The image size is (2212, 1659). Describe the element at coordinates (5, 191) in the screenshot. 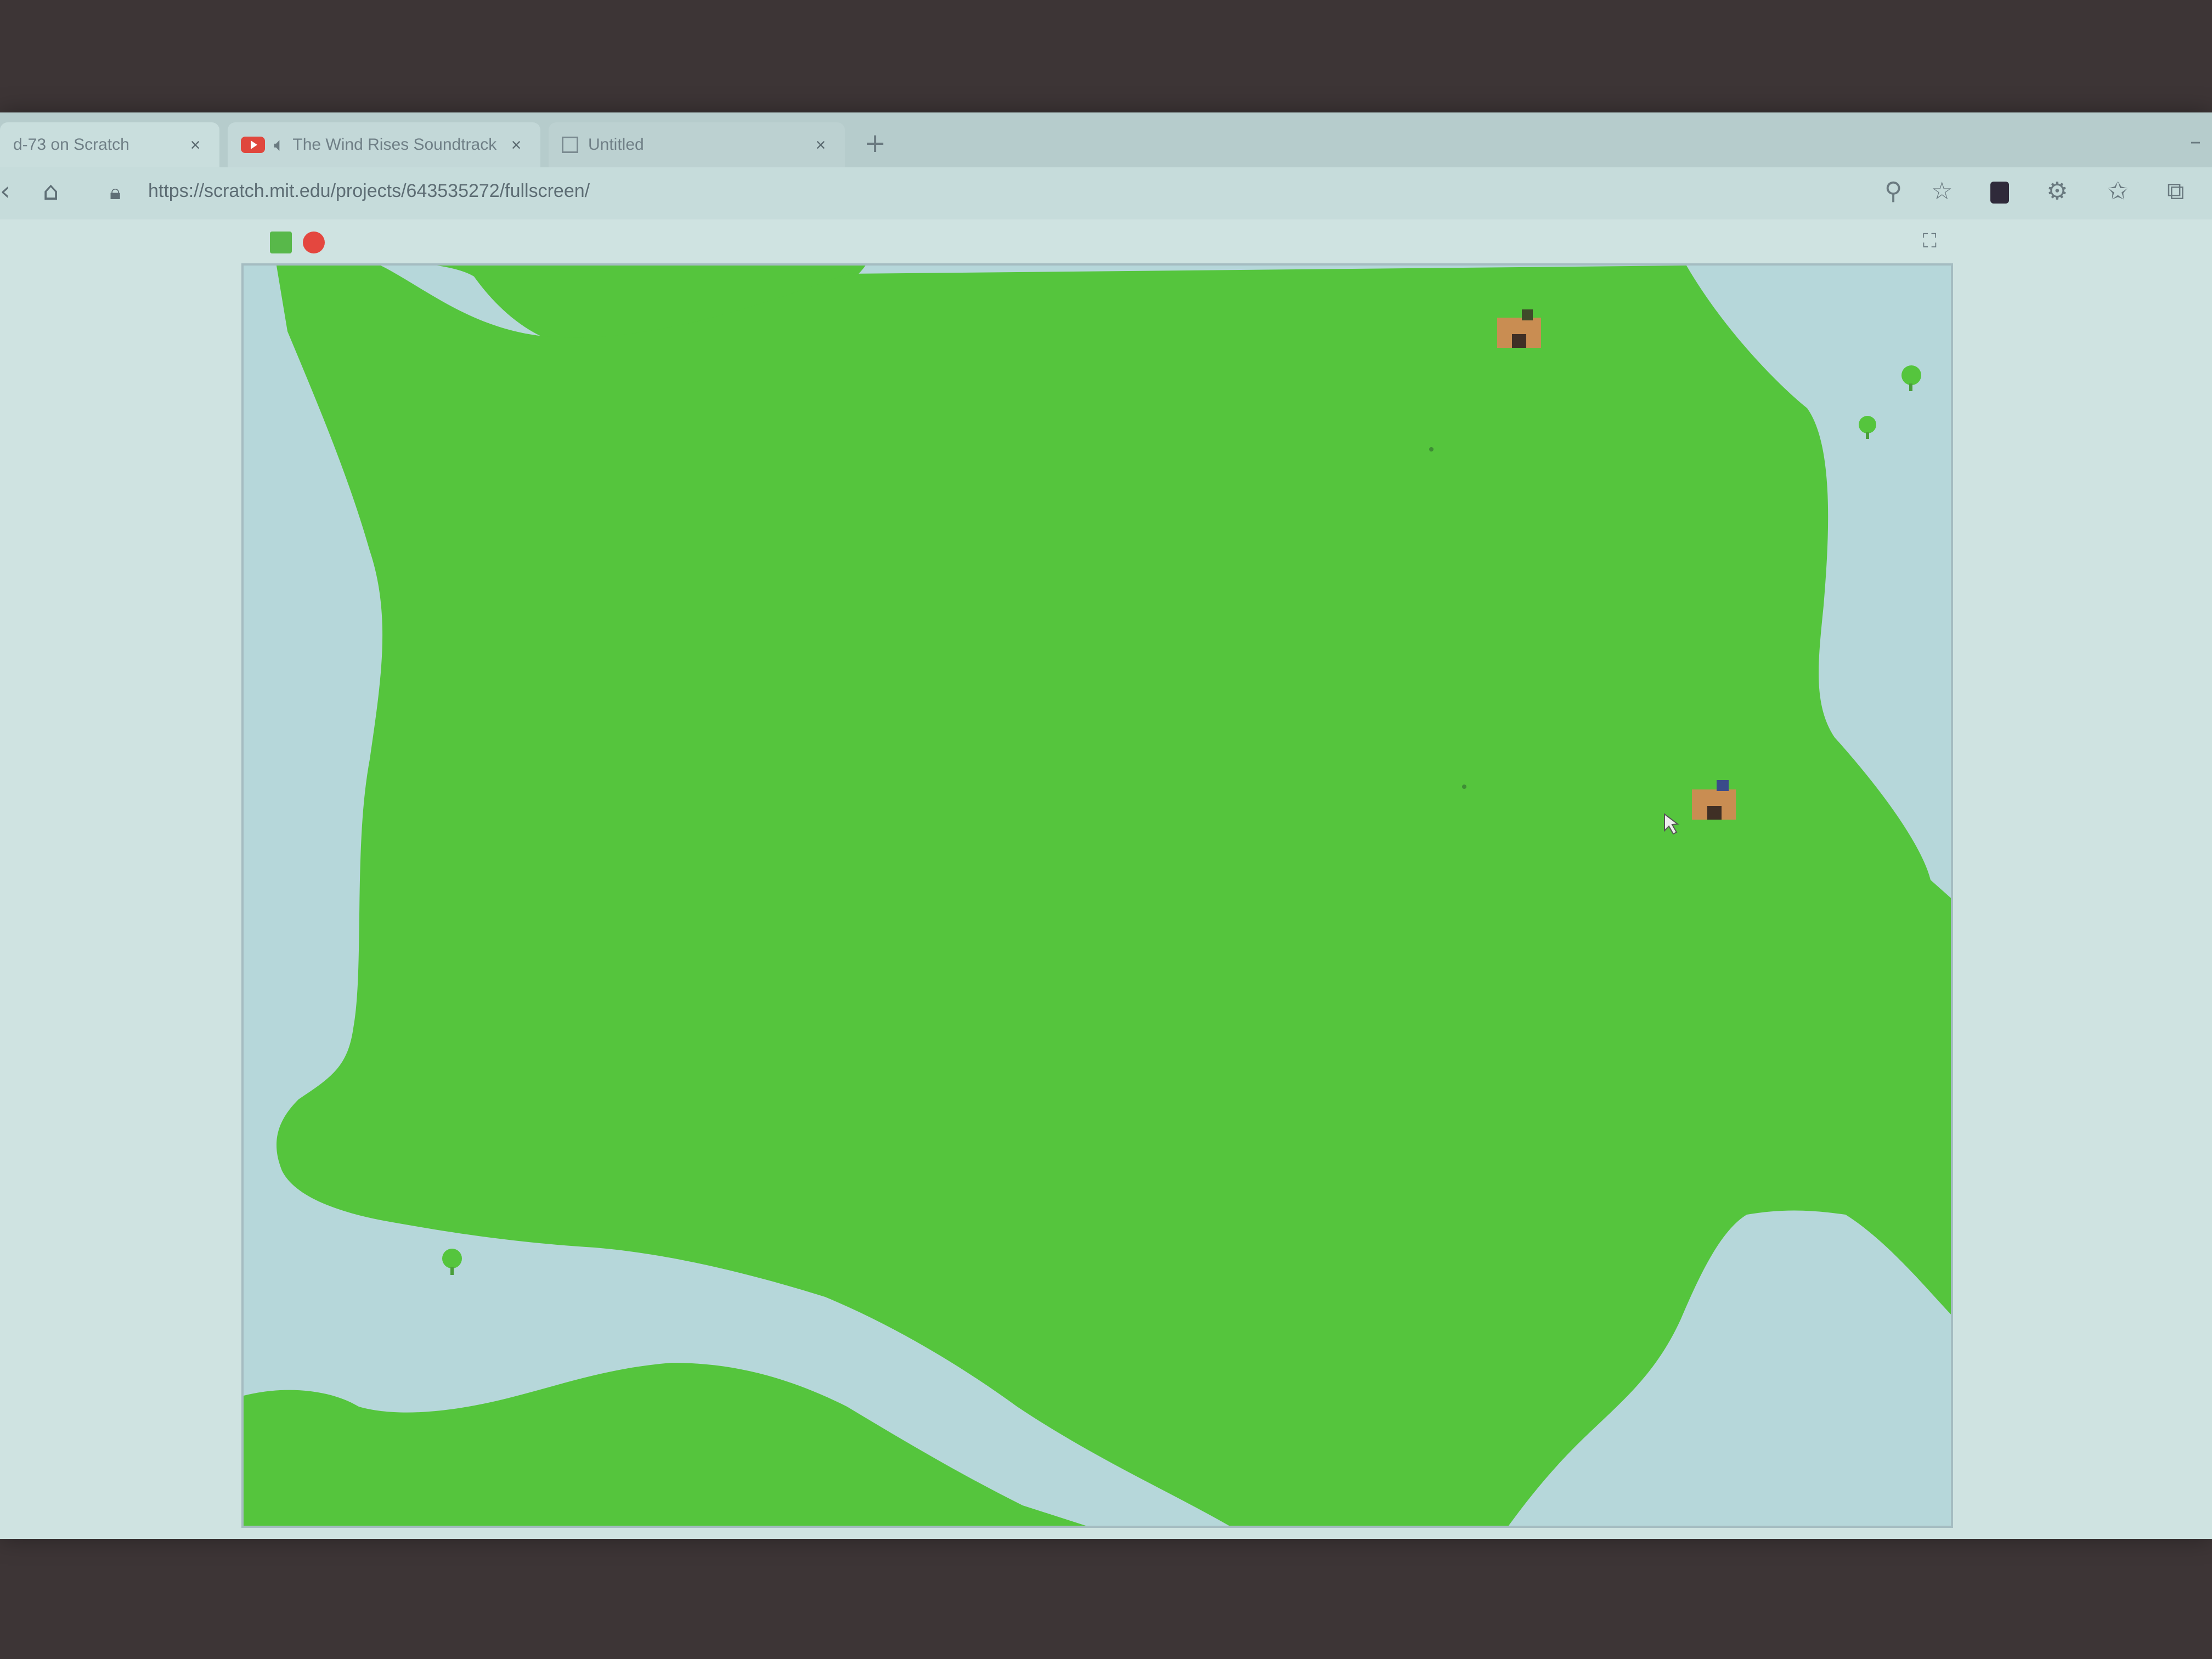

I see `back-arrow-icon: ‹` at that location.